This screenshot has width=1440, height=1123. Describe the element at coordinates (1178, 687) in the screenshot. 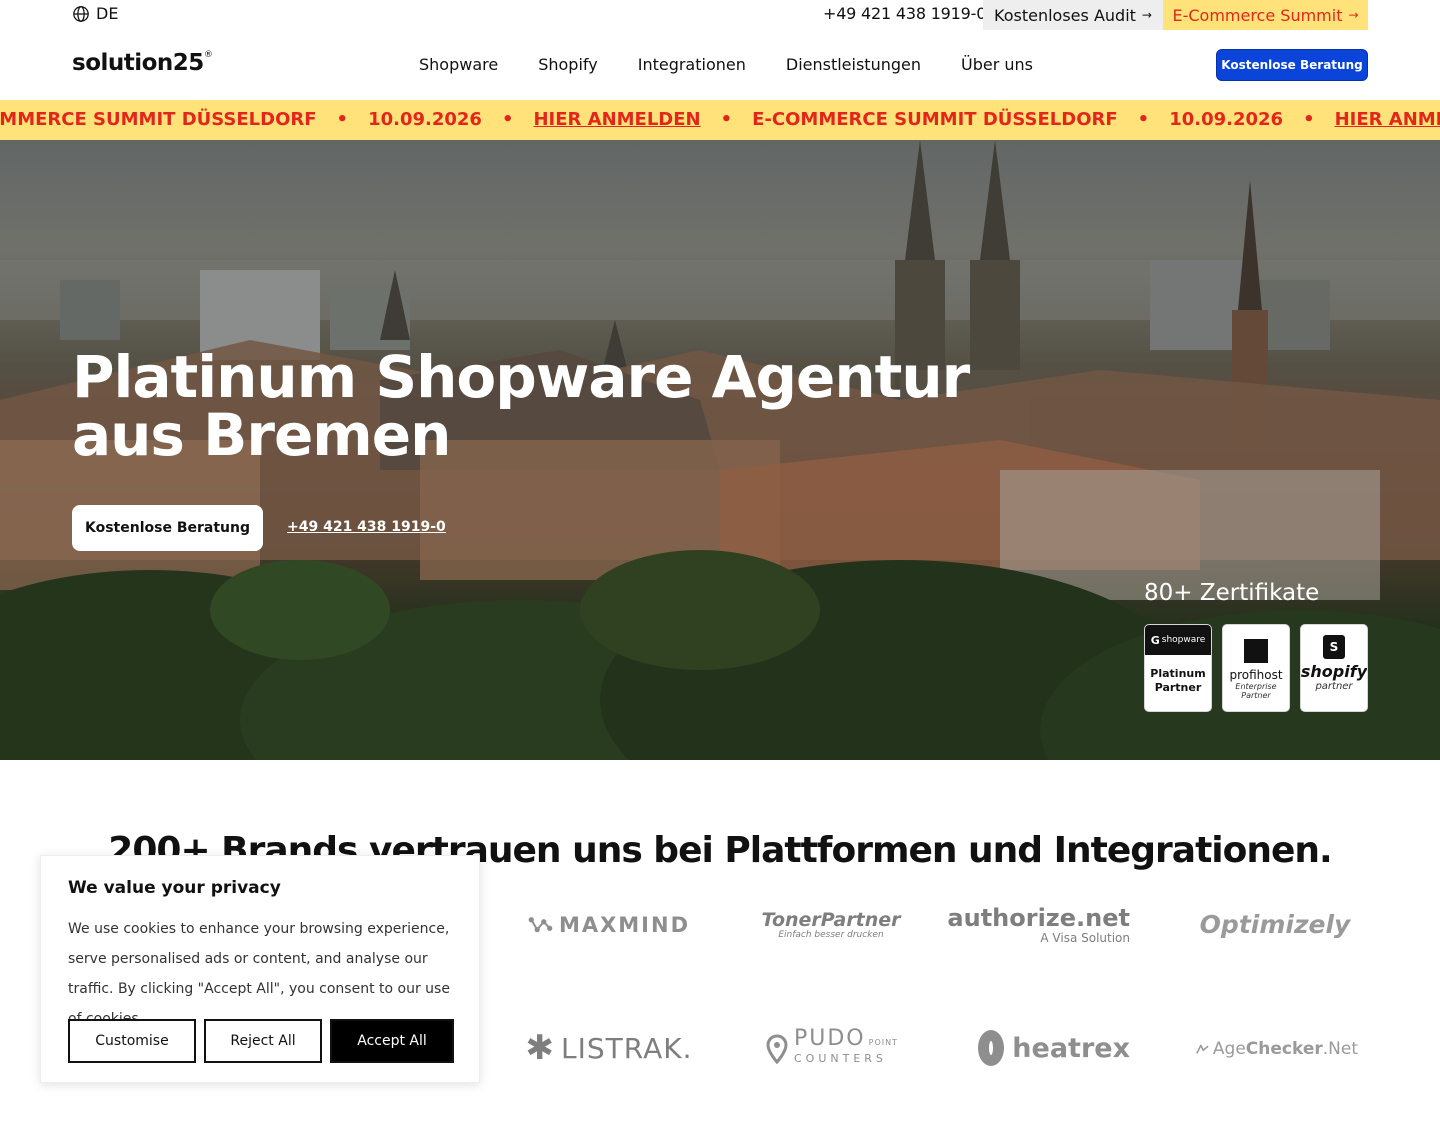

I see `shopware-badge-line-2: Partner` at that location.